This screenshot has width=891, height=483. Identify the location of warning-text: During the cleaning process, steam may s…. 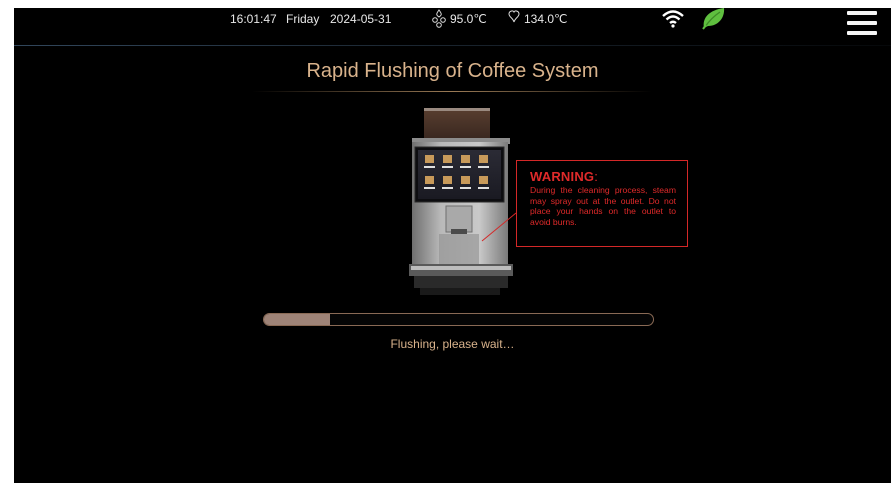
(603, 206).